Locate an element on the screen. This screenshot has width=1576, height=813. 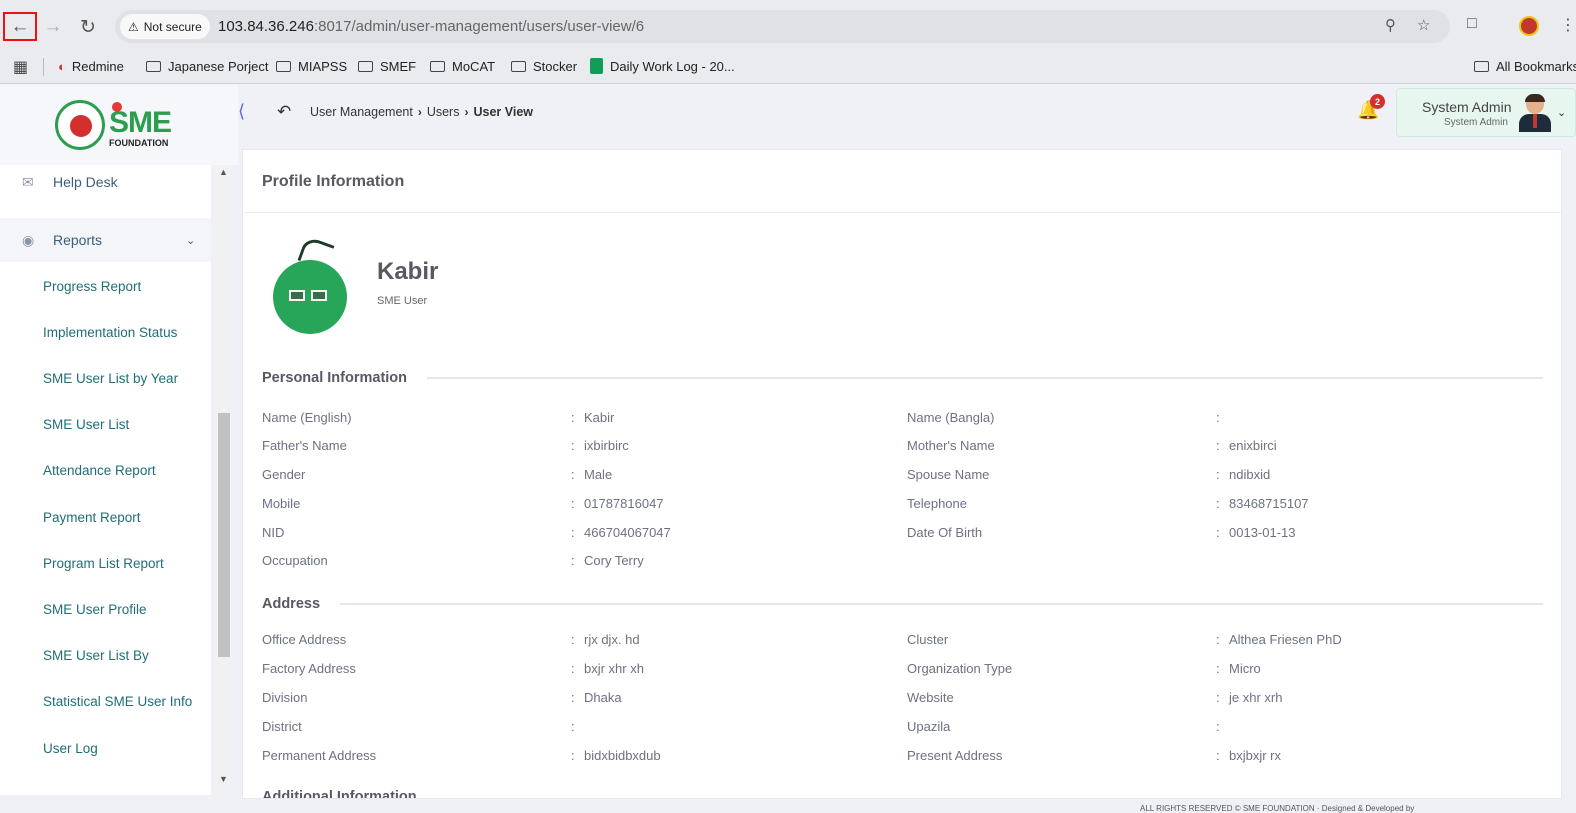
field-label: Factory Address is located at coordinates (309, 668).